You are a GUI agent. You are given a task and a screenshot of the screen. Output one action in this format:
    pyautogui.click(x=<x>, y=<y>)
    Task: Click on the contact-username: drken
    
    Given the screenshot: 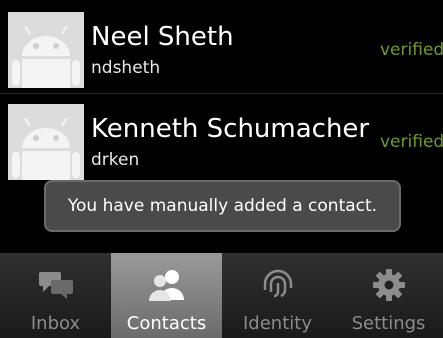 What is the action you would take?
    pyautogui.click(x=115, y=160)
    